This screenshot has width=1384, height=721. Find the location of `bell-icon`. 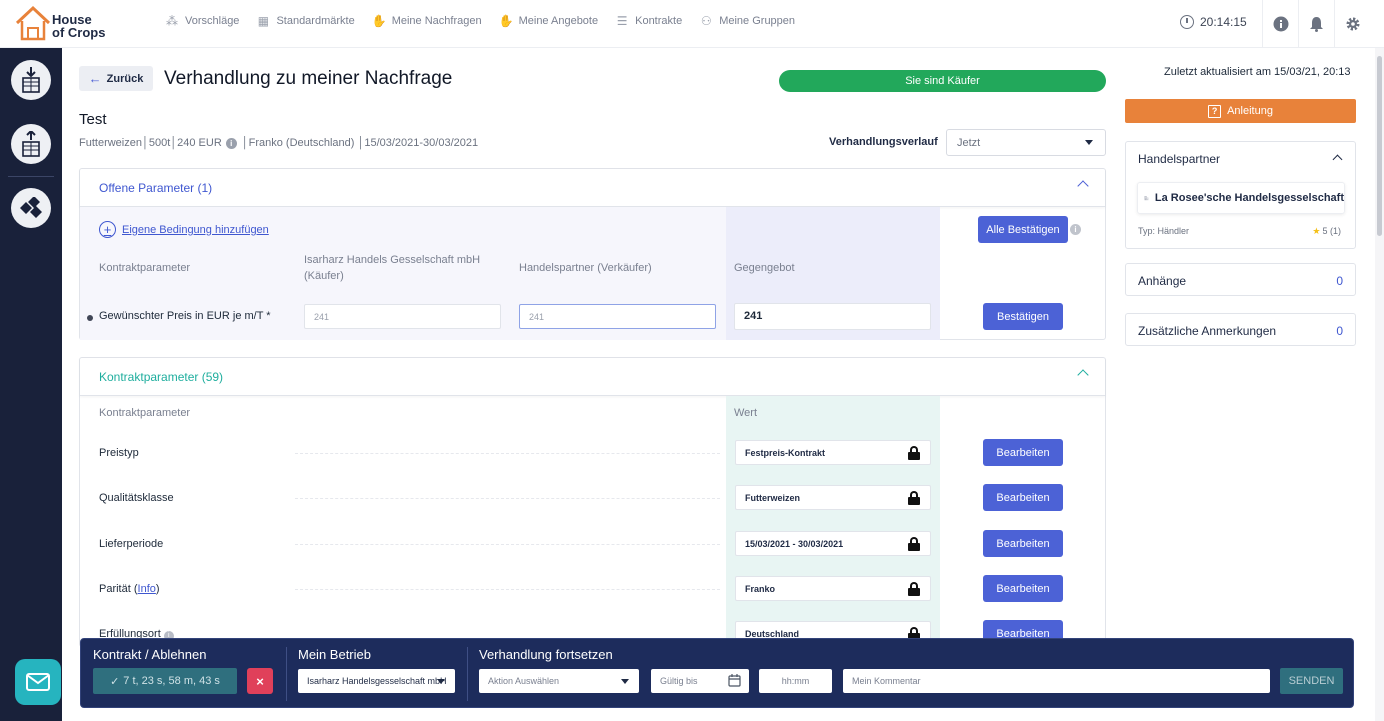

bell-icon is located at coordinates (1316, 24).